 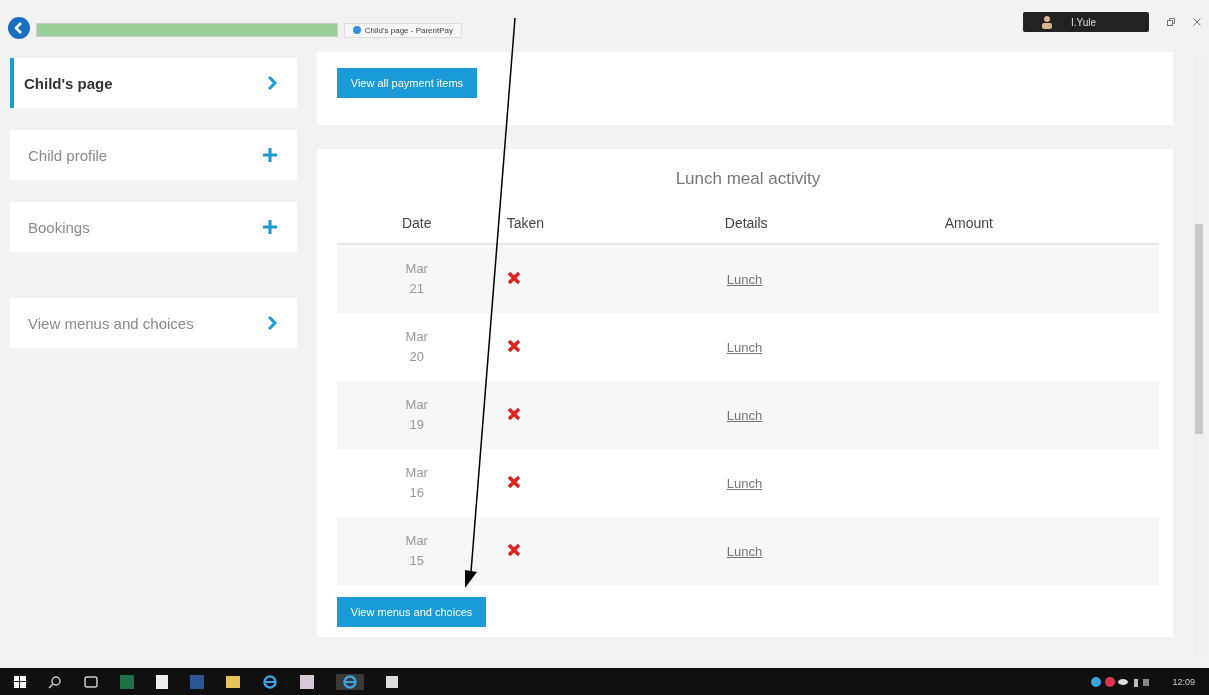 What do you see at coordinates (1086, 22) in the screenshot?
I see `user-badge: I.Yule` at bounding box center [1086, 22].